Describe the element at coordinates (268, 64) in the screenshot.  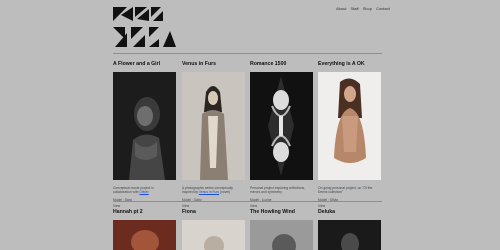
I see `post-title: Romance 1500` at that location.